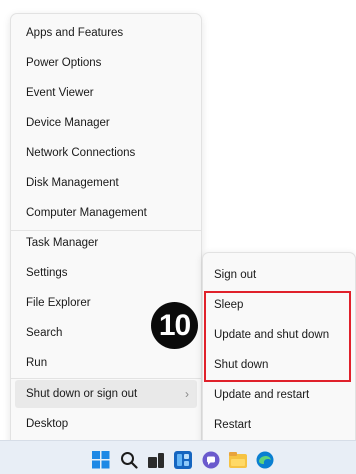 The width and height of the screenshot is (356, 474). What do you see at coordinates (106, 213) in the screenshot?
I see `menu-item-computer-management: Computer Management` at bounding box center [106, 213].